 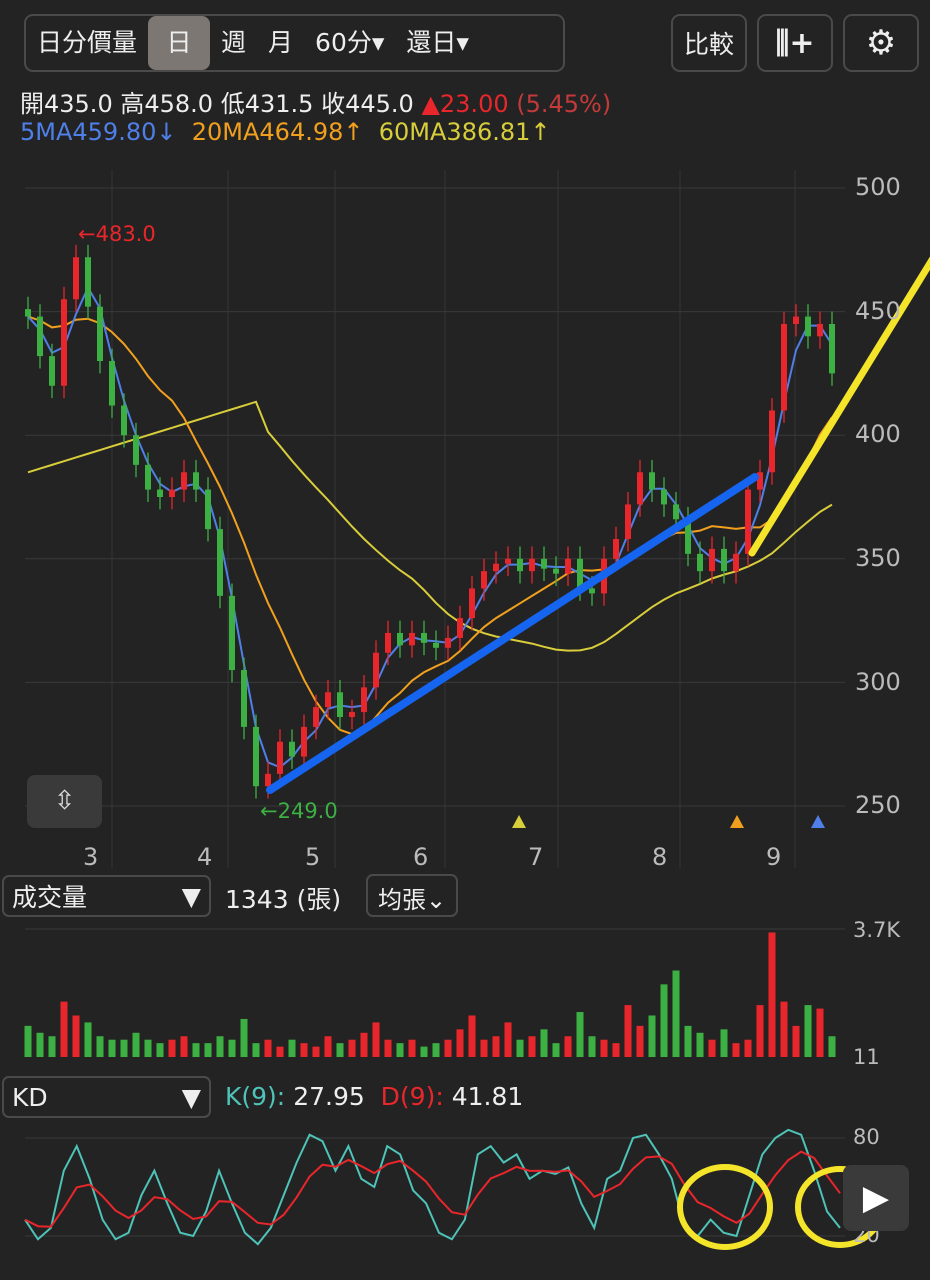 What do you see at coordinates (878, 434) in the screenshot?
I see `y-tick: 400` at bounding box center [878, 434].